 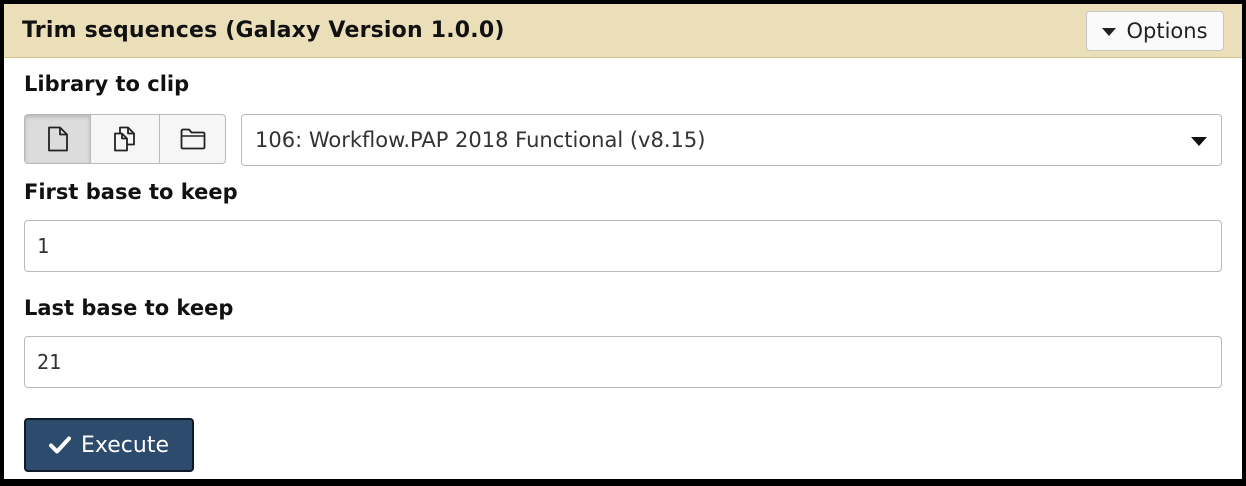 I want to click on single-file-icon, so click(x=57, y=139).